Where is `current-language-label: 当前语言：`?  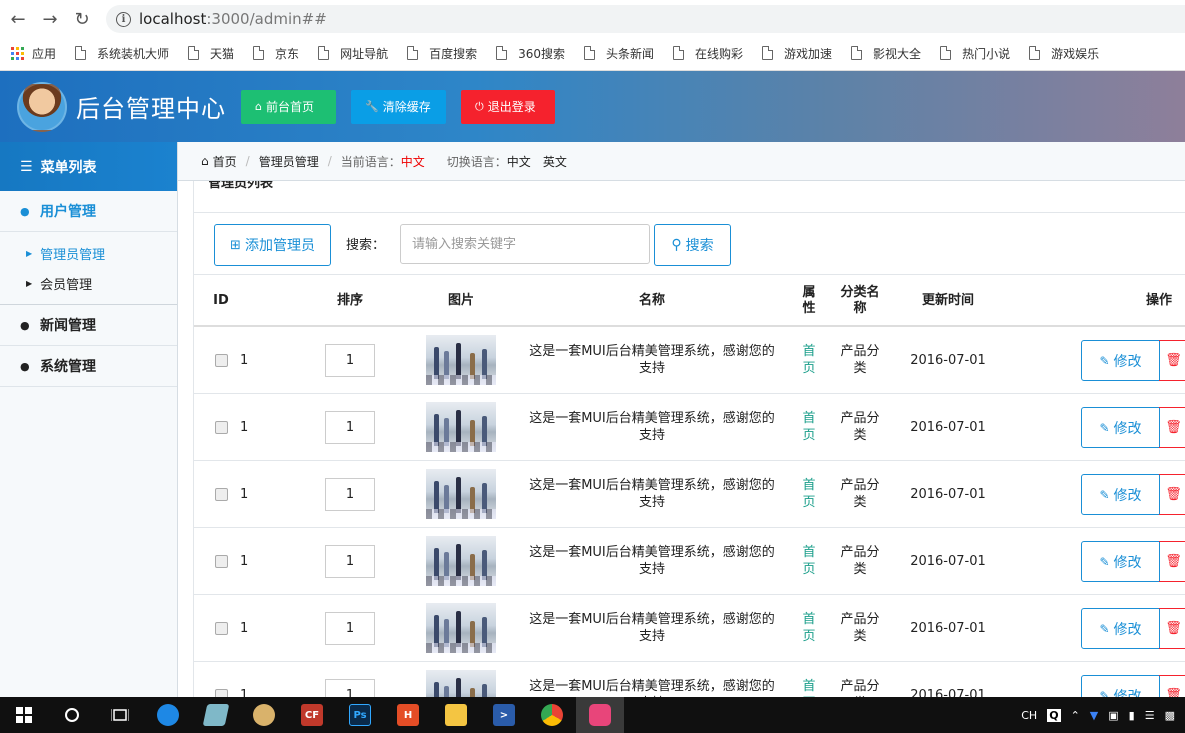
current-language-label: 当前语言： is located at coordinates (370, 161).